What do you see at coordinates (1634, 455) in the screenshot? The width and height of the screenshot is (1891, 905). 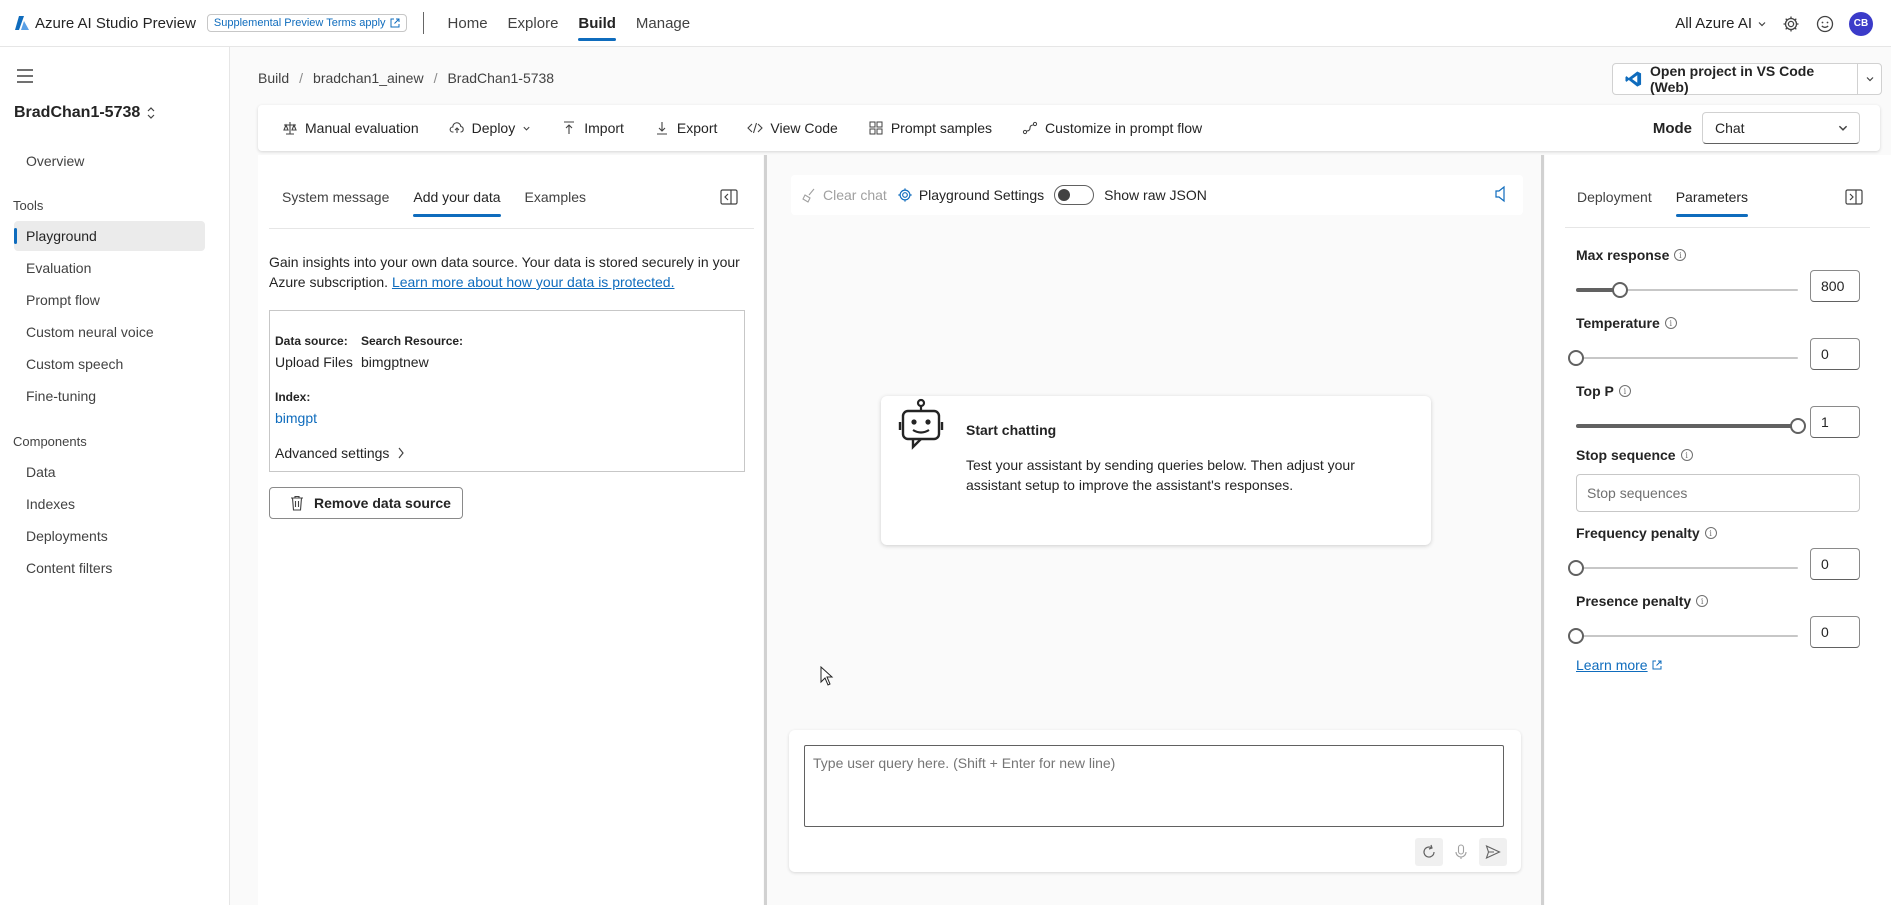 I see `stop-sequence-label: Stop sequence i` at bounding box center [1634, 455].